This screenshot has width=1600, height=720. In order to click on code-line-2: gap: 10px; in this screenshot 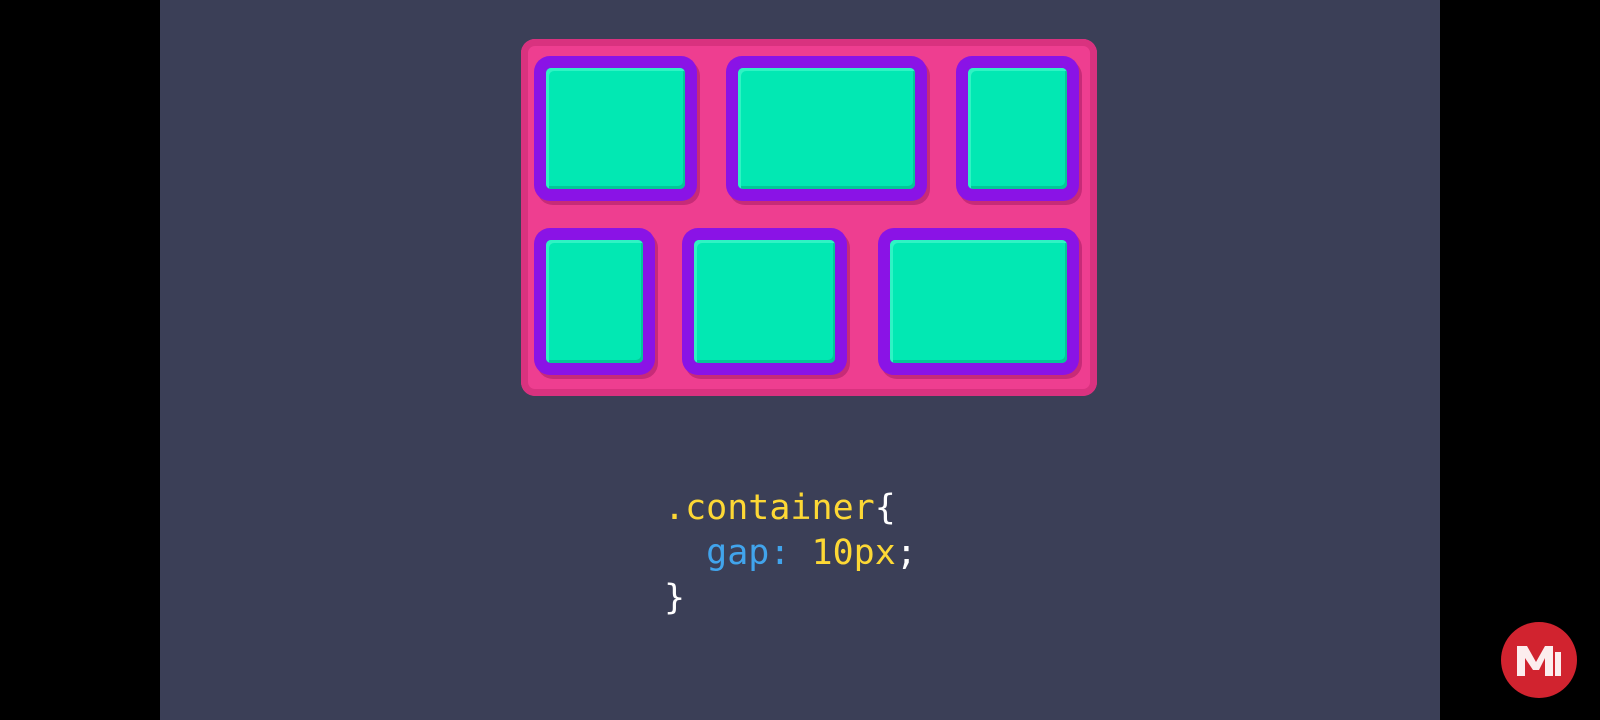, I will do `click(790, 553)`.